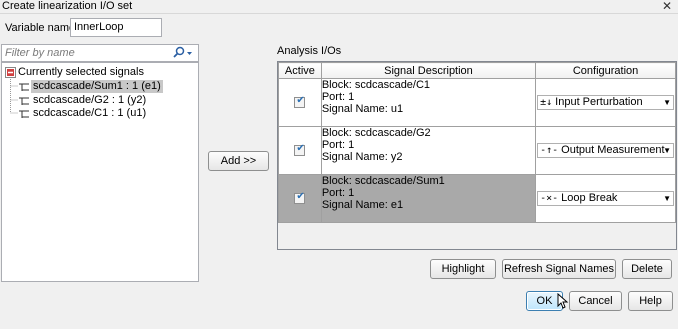 The width and height of the screenshot is (678, 329). I want to click on column-header-signal-description: Signal Description, so click(428, 70).